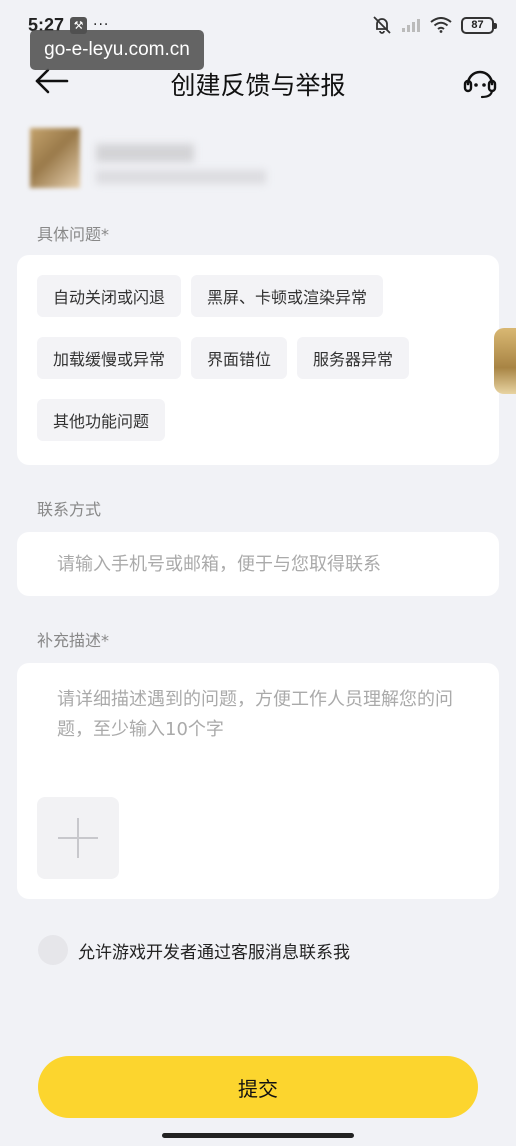 The image size is (516, 1146). I want to click on description-section-label: 补充描述*, so click(73, 640).